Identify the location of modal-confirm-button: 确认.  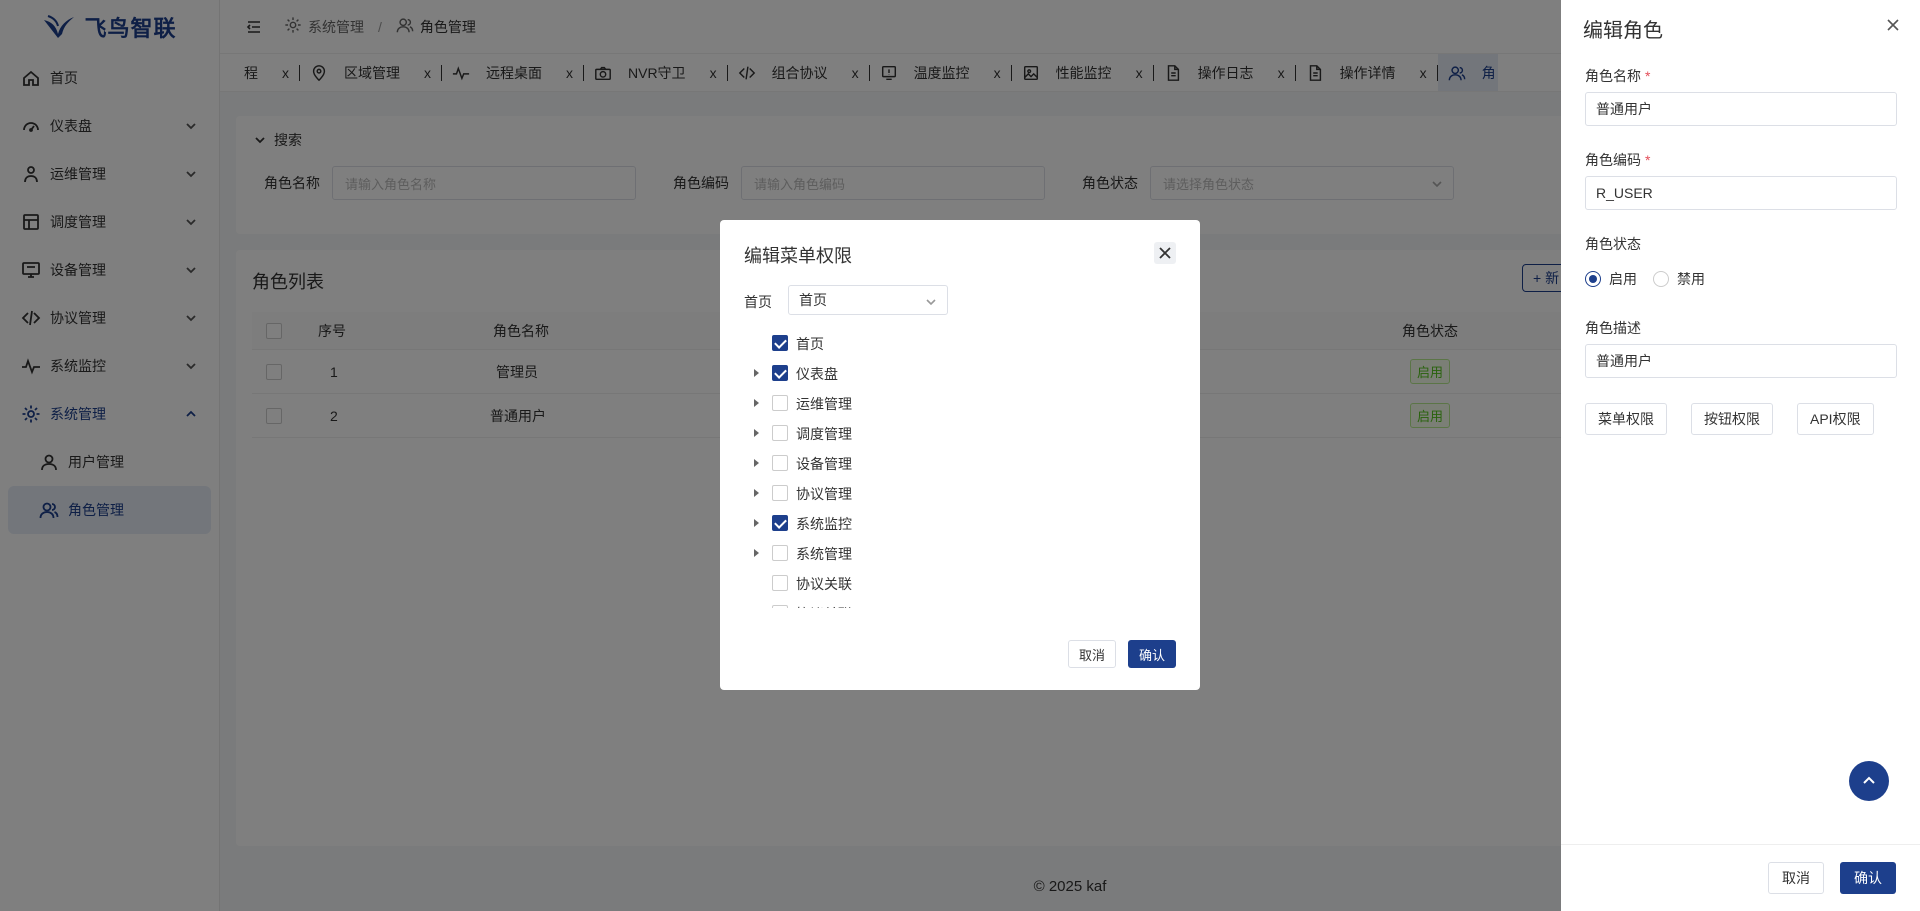
(1152, 654).